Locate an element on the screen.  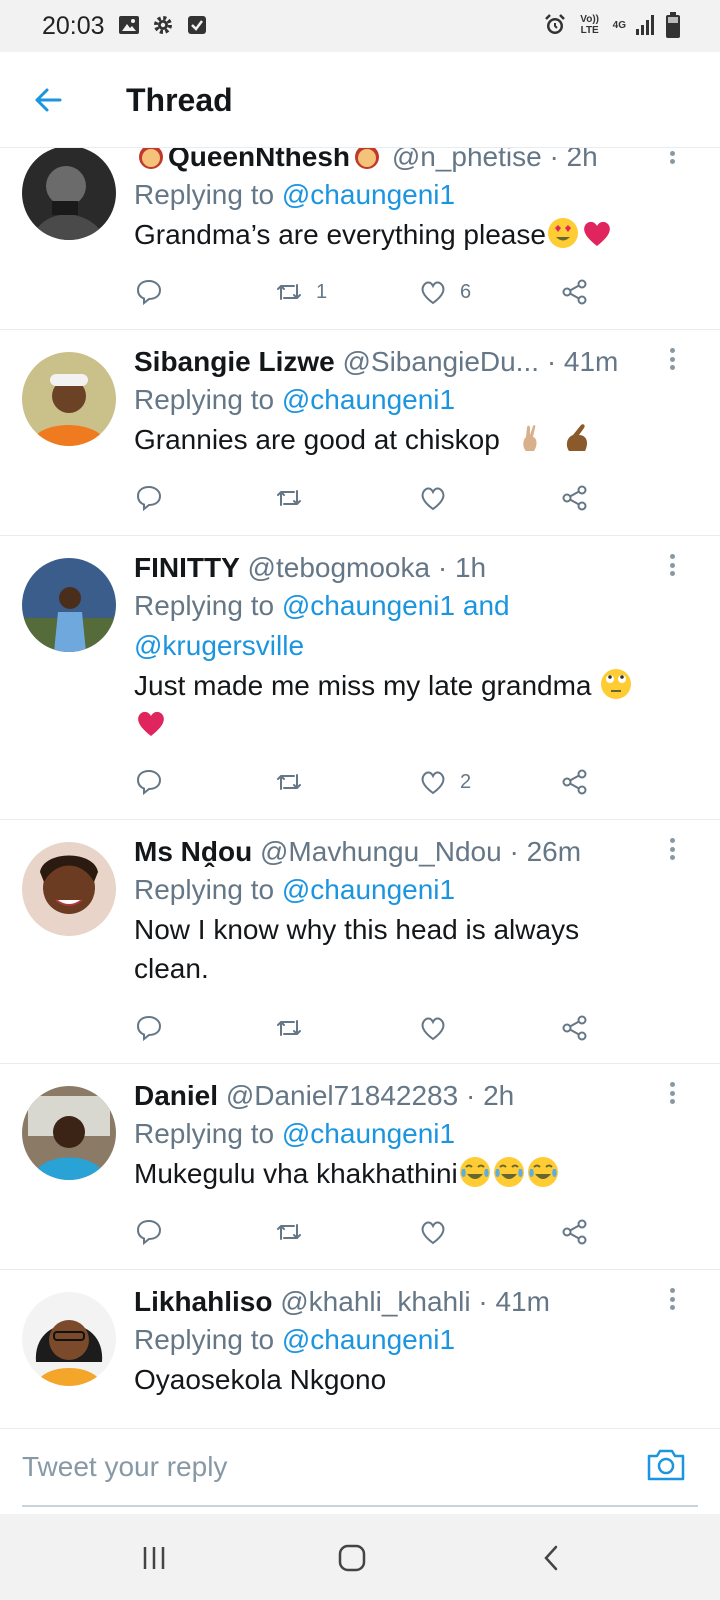
retweet-button: 1 is located at coordinates (300, 292).